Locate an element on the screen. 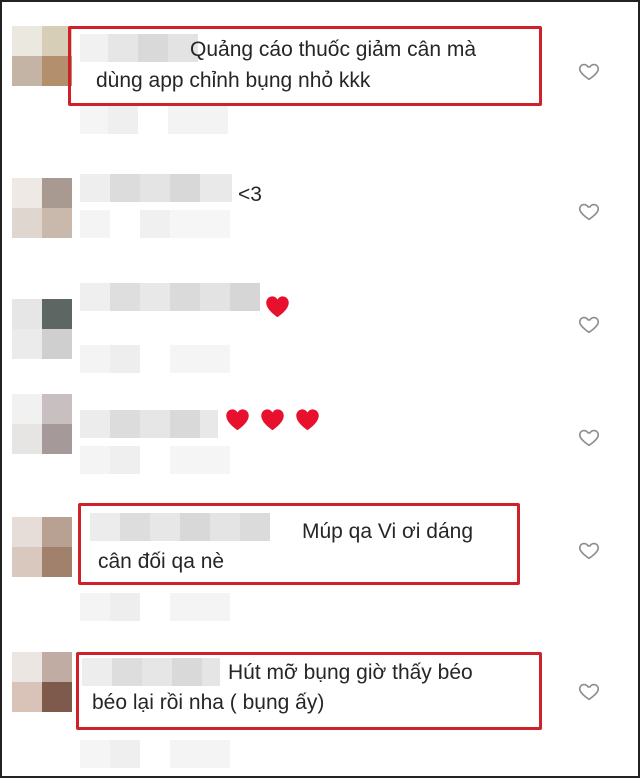 The height and width of the screenshot is (778, 640). comment-row: <3 is located at coordinates (320, 207).